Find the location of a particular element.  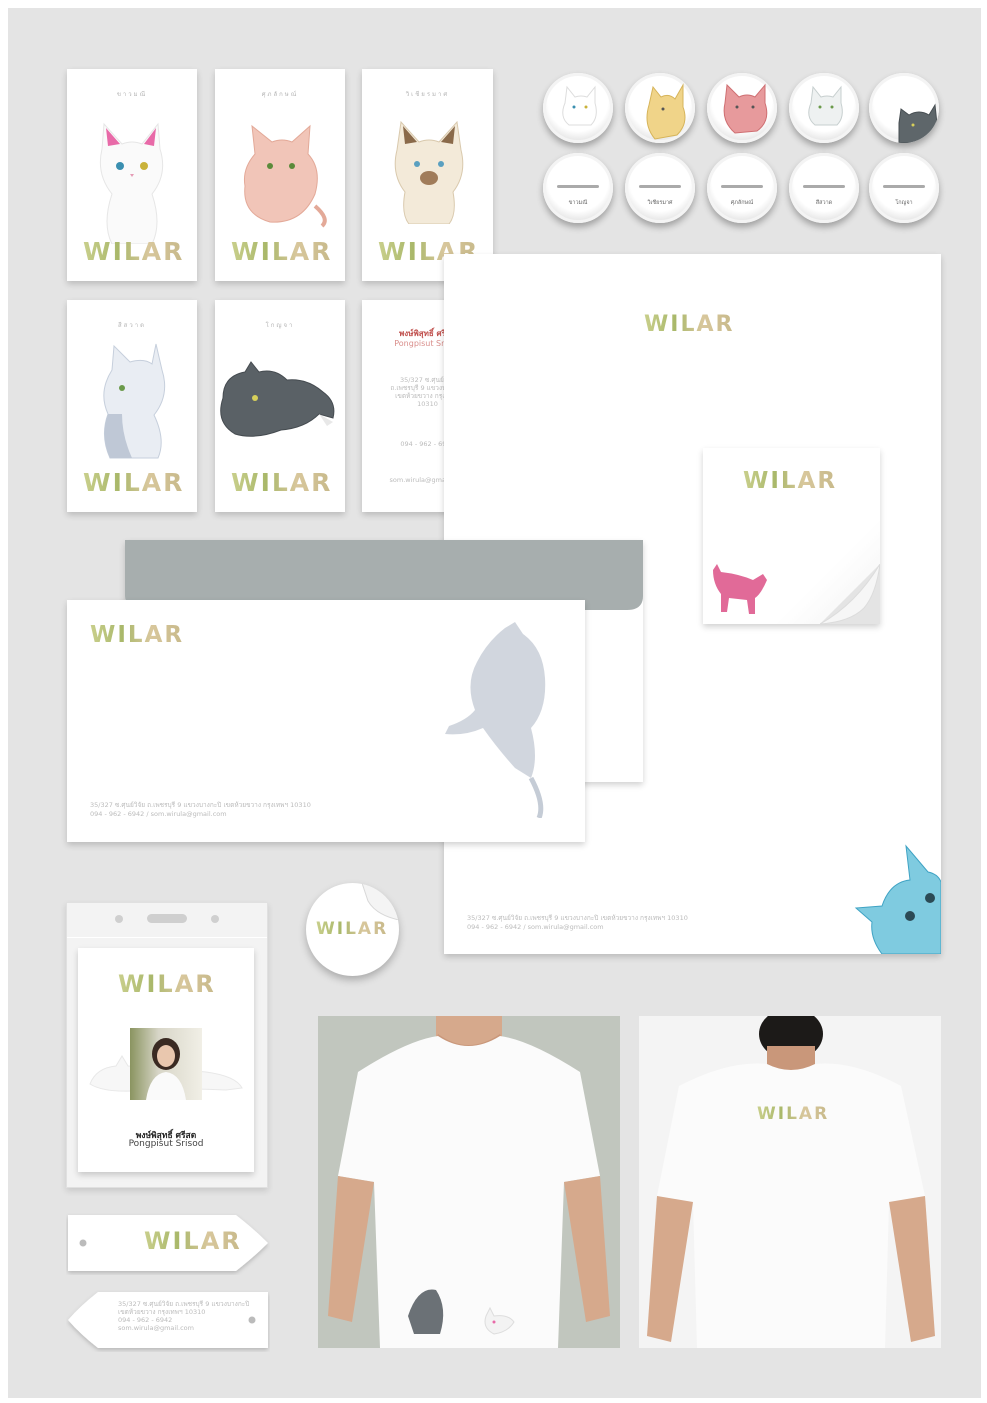

grey-white-cat-illustration is located at coordinates (134, 401).